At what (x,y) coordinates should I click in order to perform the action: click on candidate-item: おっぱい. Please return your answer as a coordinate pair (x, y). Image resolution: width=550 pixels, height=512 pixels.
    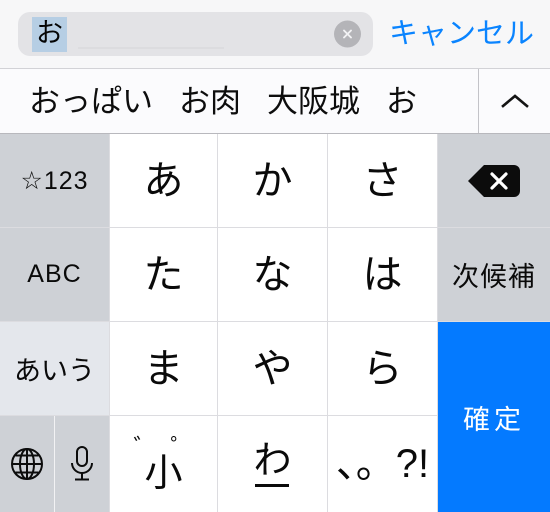
    Looking at the image, I should click on (91, 101).